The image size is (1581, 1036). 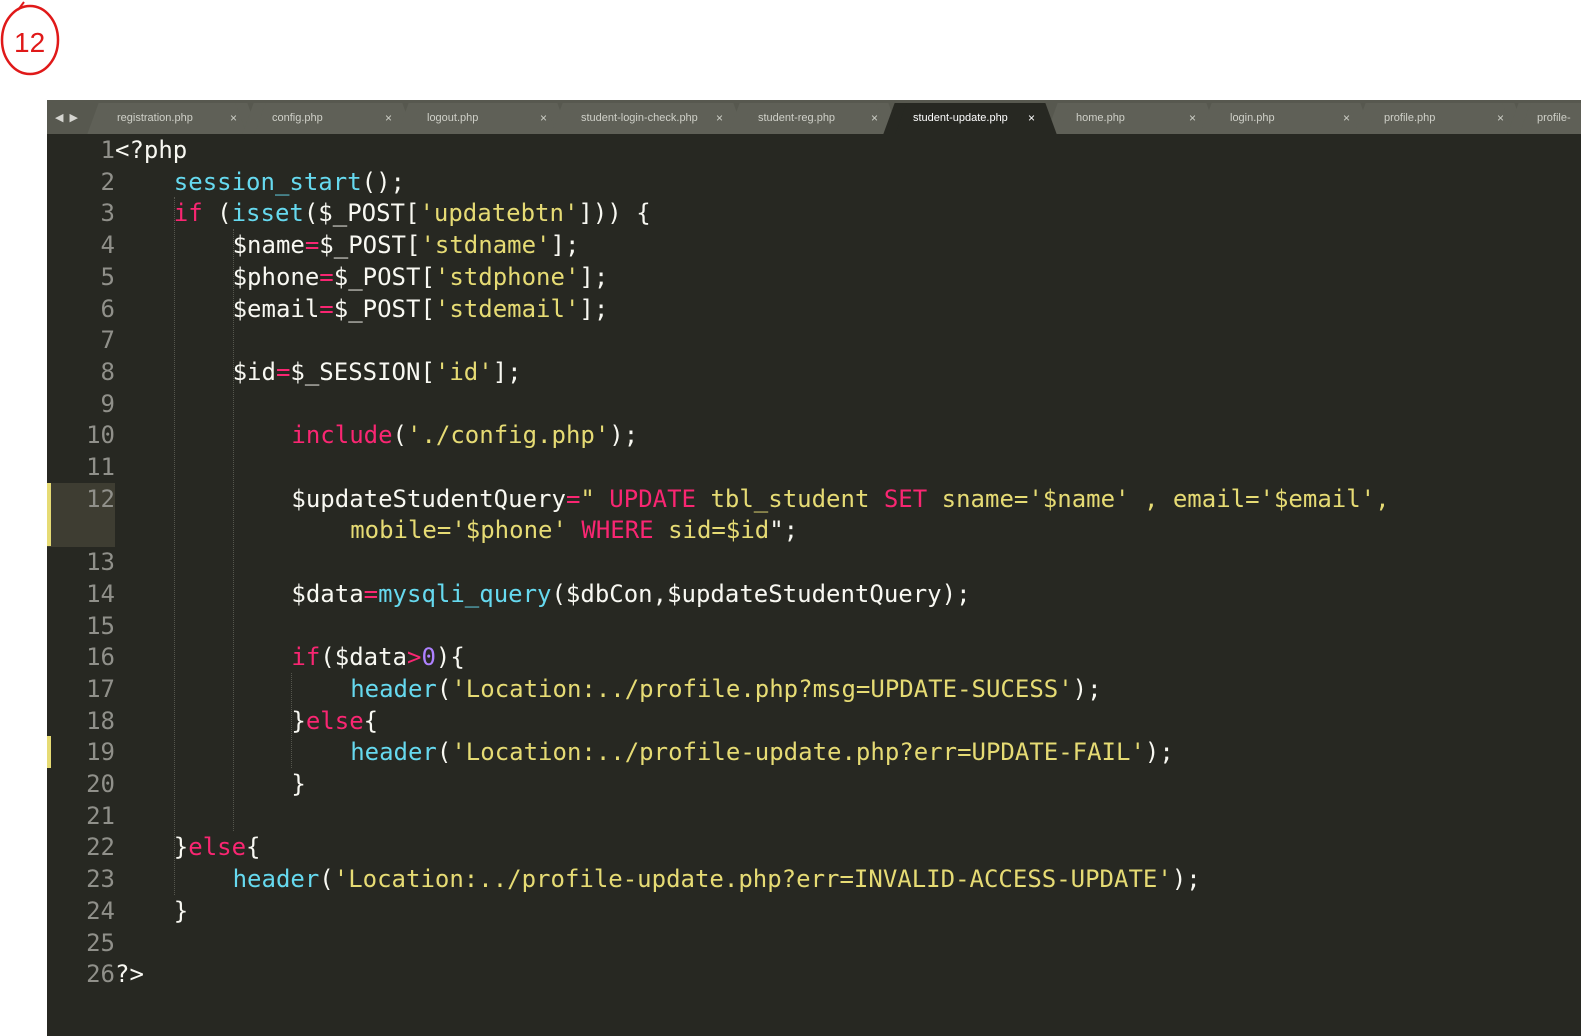 I want to click on code-token: $id, so click(x=254, y=371).